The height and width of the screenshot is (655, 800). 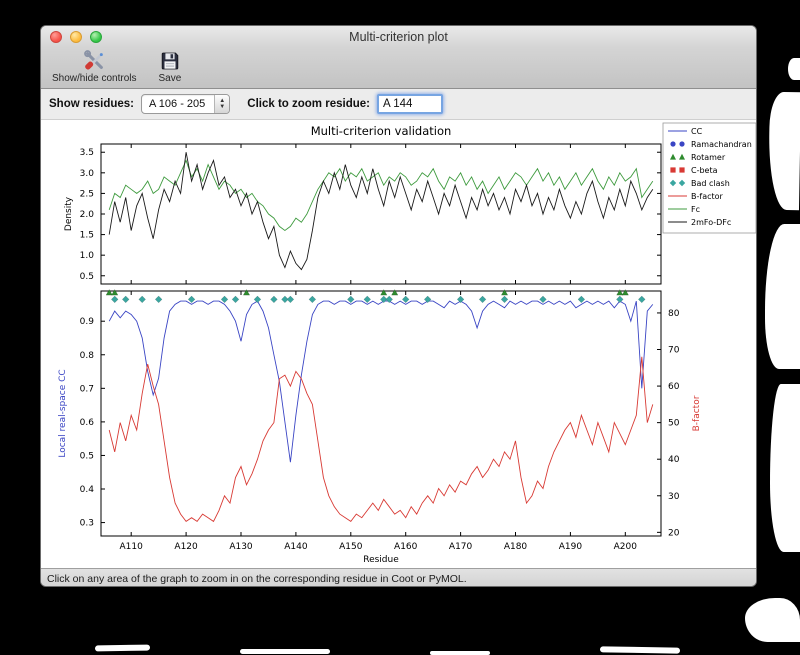 What do you see at coordinates (516, 547) in the screenshot?
I see `svg-text: A180` at bounding box center [516, 547].